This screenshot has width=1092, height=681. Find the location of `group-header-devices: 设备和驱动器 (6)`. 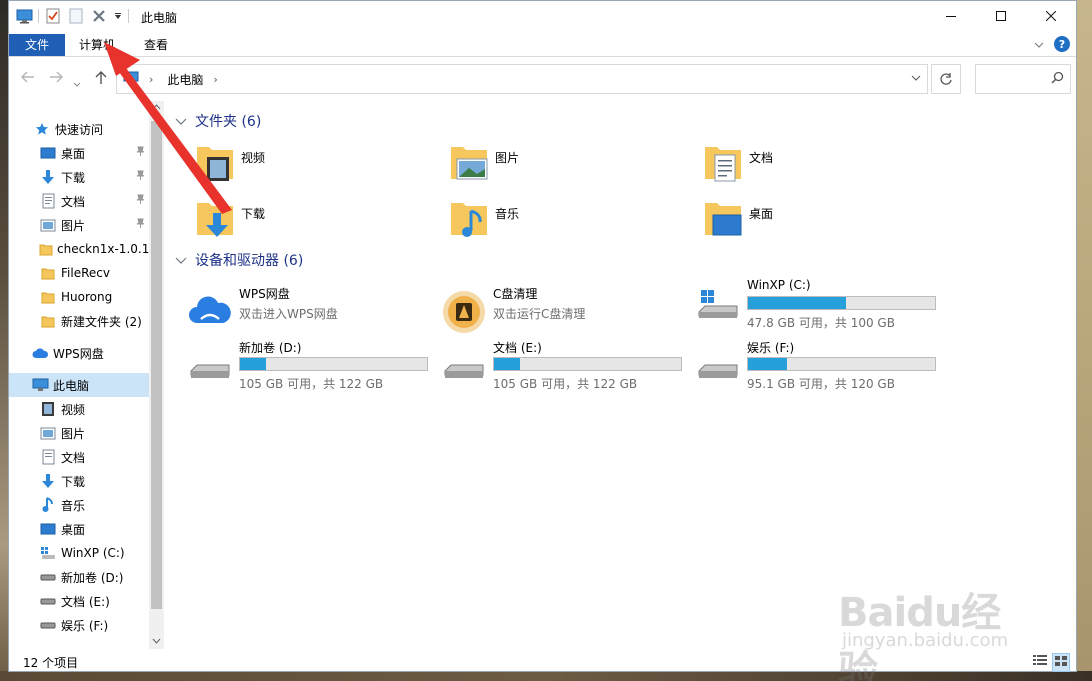

group-header-devices: 设备和驱动器 (6) is located at coordinates (239, 260).